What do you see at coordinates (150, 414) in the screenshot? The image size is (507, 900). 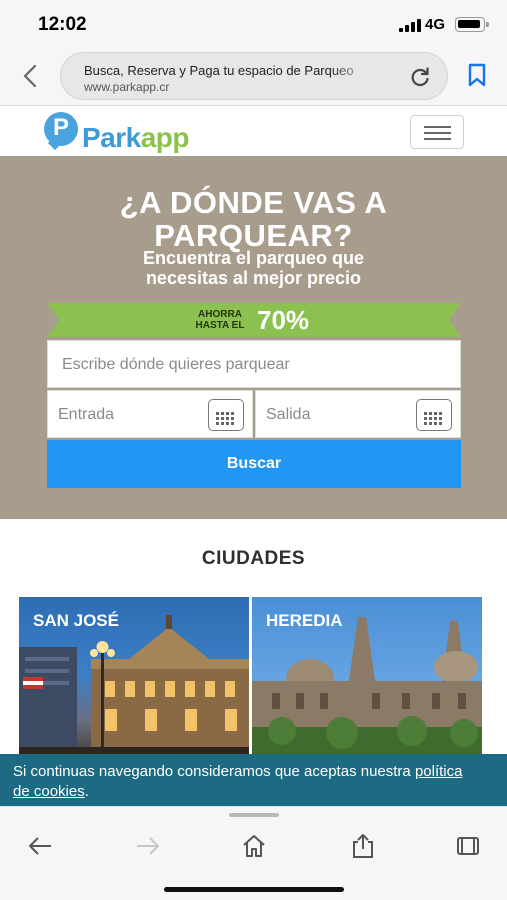 I see `entry-date-field: Entrada` at bounding box center [150, 414].